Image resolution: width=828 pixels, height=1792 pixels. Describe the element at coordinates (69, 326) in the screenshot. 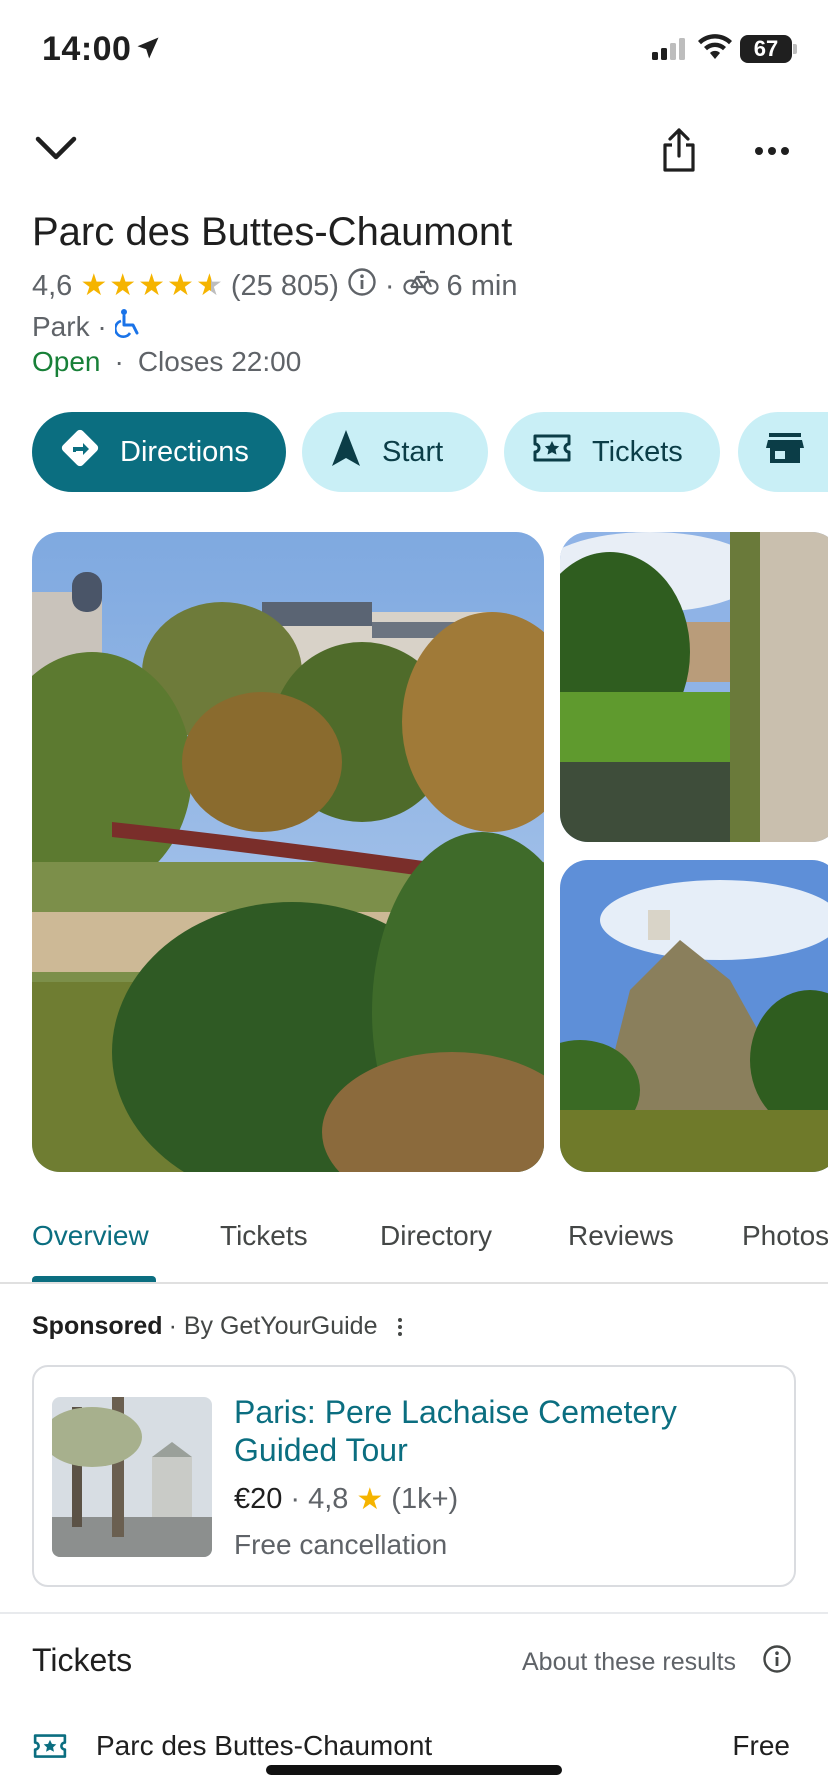

I see `place-type: Park ·` at that location.